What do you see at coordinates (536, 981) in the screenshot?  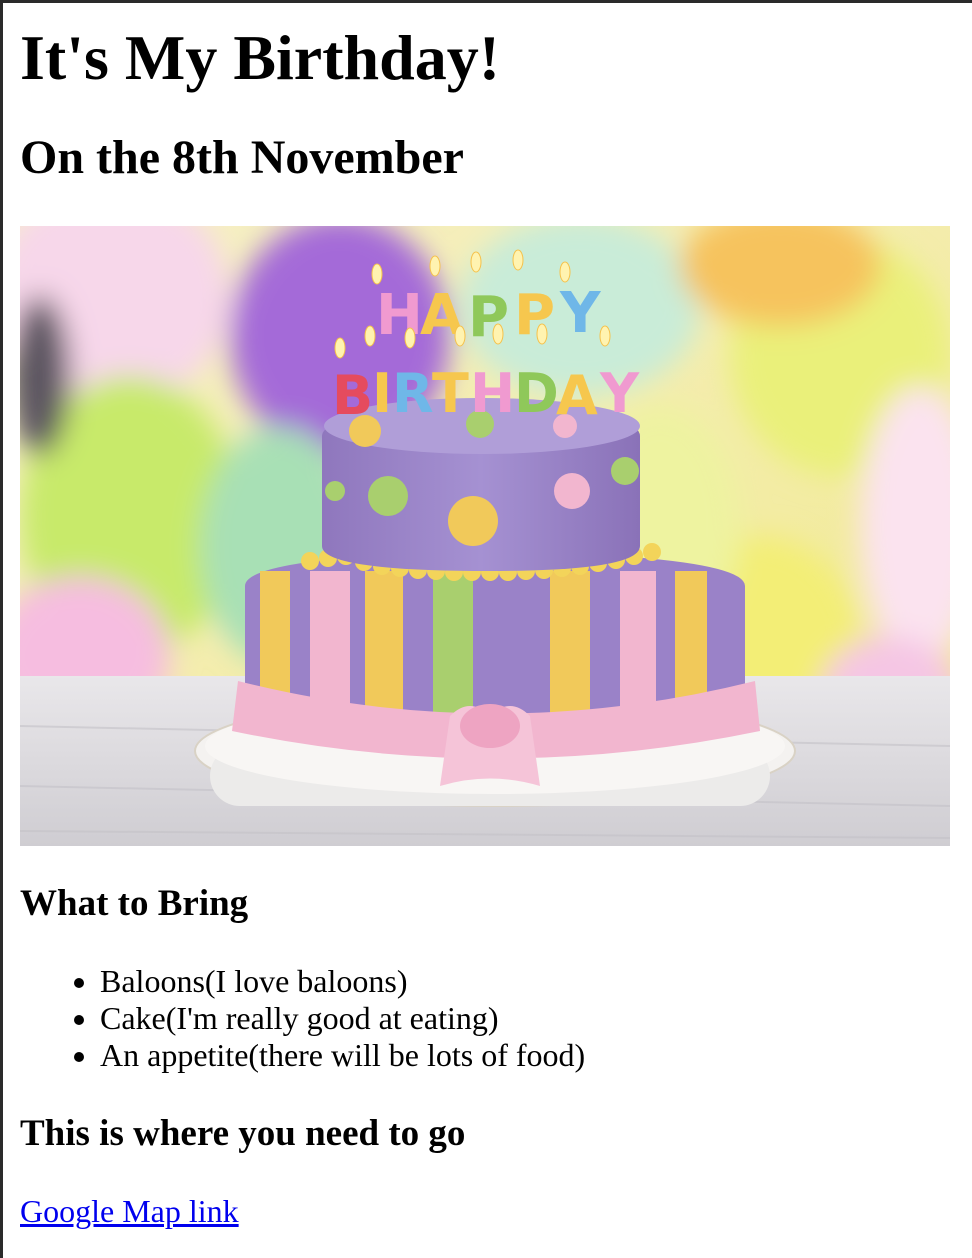 I see `list-item: Baloons(I love baloons)` at bounding box center [536, 981].